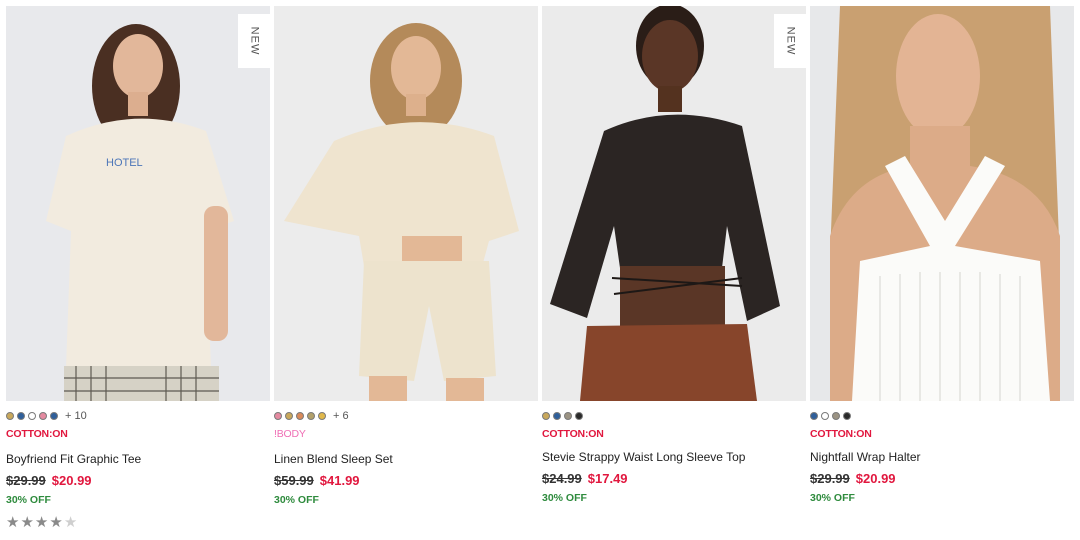 This screenshot has height=540, width=1080. What do you see at coordinates (290, 434) in the screenshot?
I see `brand-name: !BODY` at bounding box center [290, 434].